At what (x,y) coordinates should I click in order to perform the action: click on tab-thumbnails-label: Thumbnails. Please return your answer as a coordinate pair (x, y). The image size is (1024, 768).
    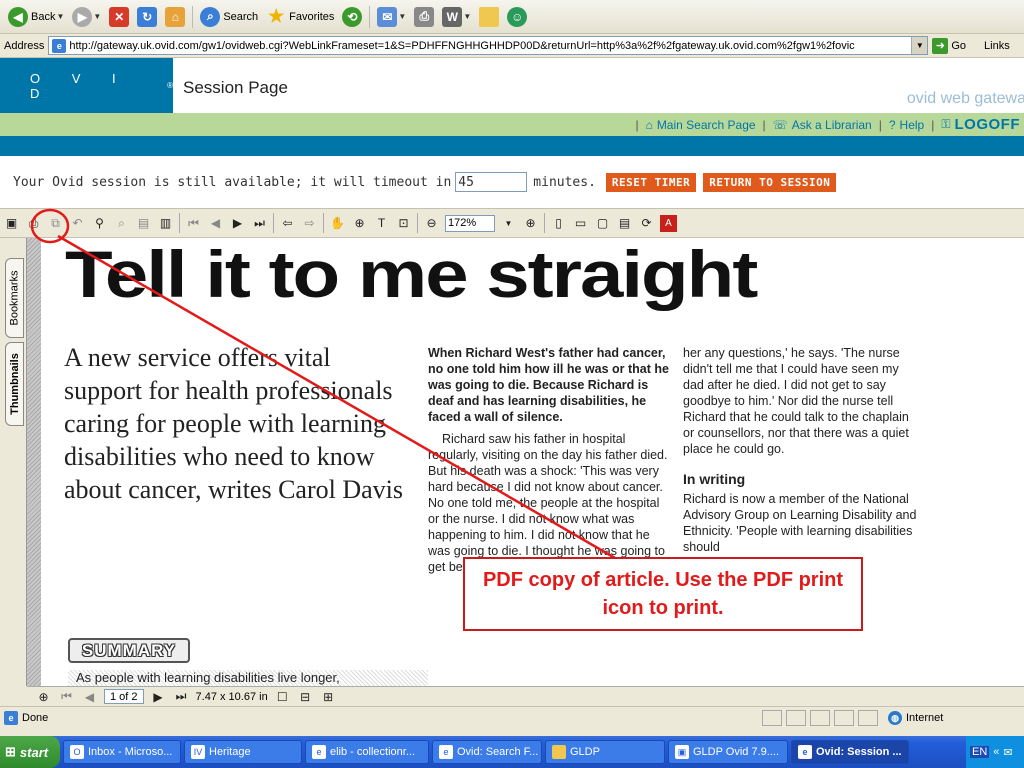
    Looking at the image, I should click on (14, 384).